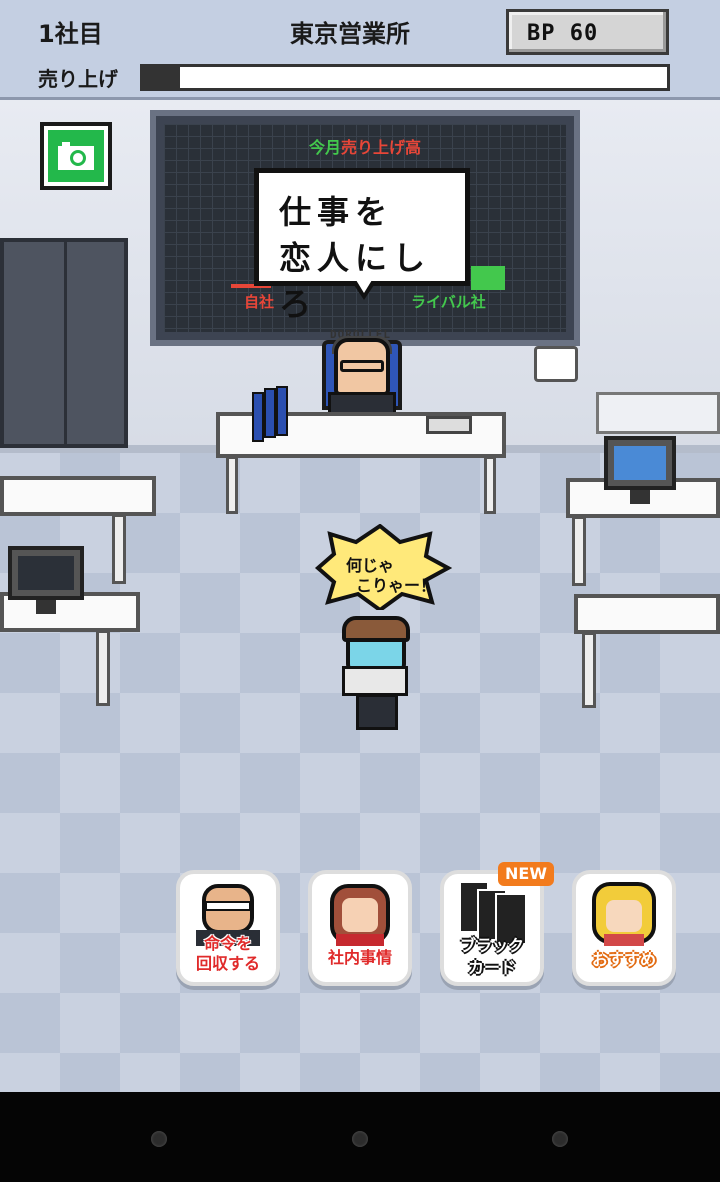  Describe the element at coordinates (355, 281) in the screenshot. I see `boss-speech-line2: 恋人にしろ` at that location.